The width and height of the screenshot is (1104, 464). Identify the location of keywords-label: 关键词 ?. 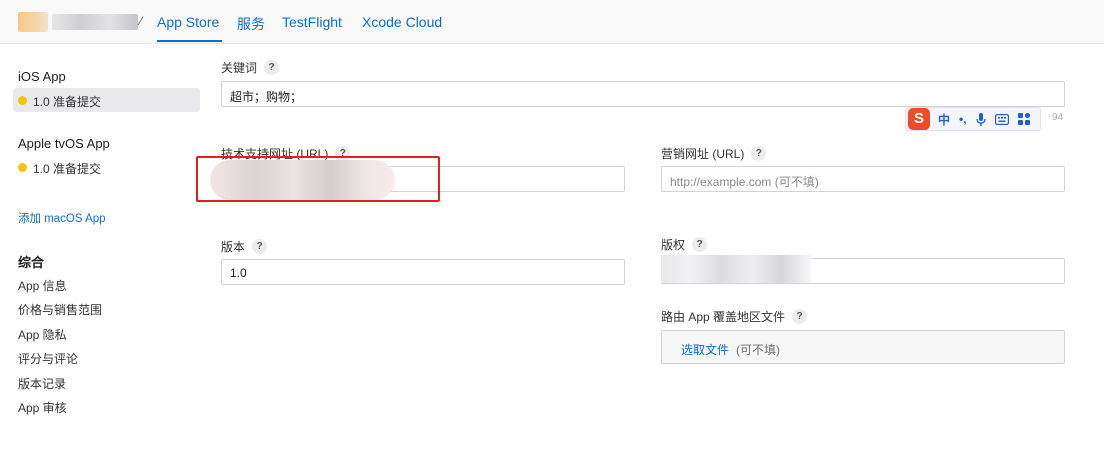
(250, 67).